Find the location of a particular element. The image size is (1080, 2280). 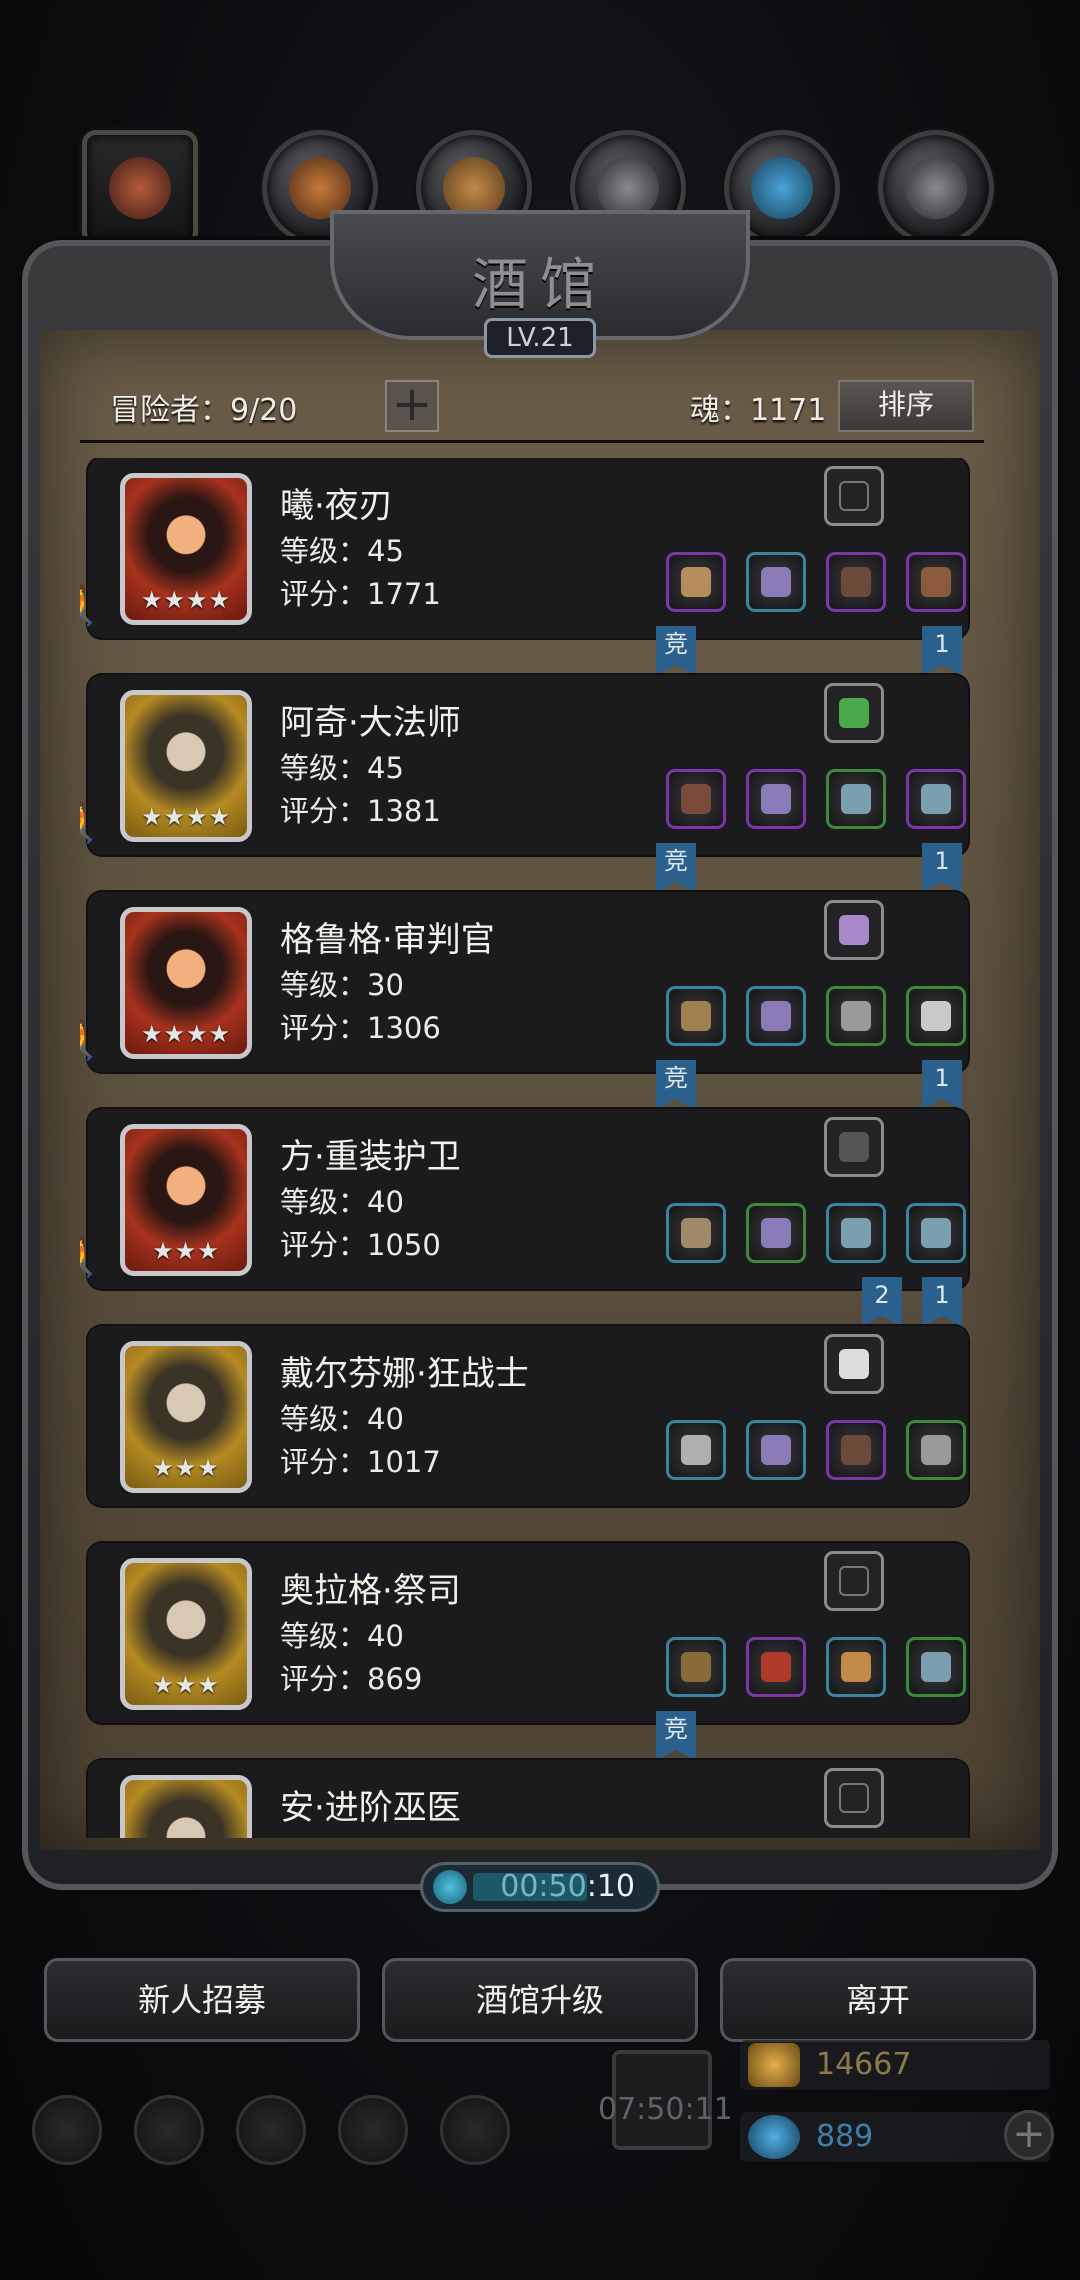

quest-dock-icon is located at coordinates (271, 2130).